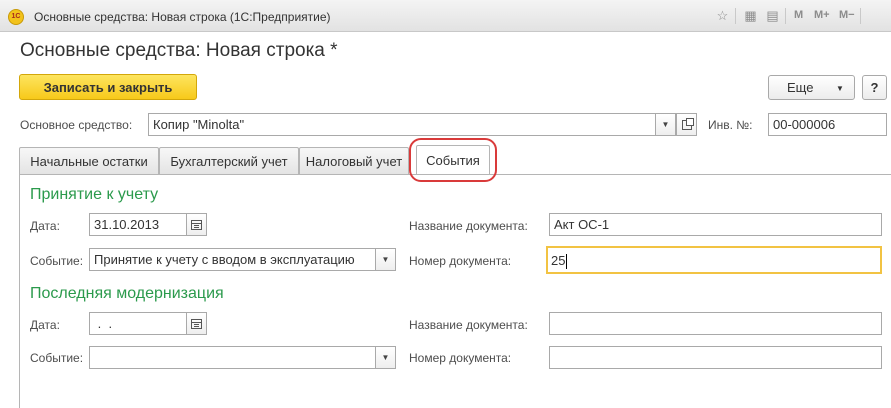  I want to click on modernization-date-calendar-button, so click(196, 323).